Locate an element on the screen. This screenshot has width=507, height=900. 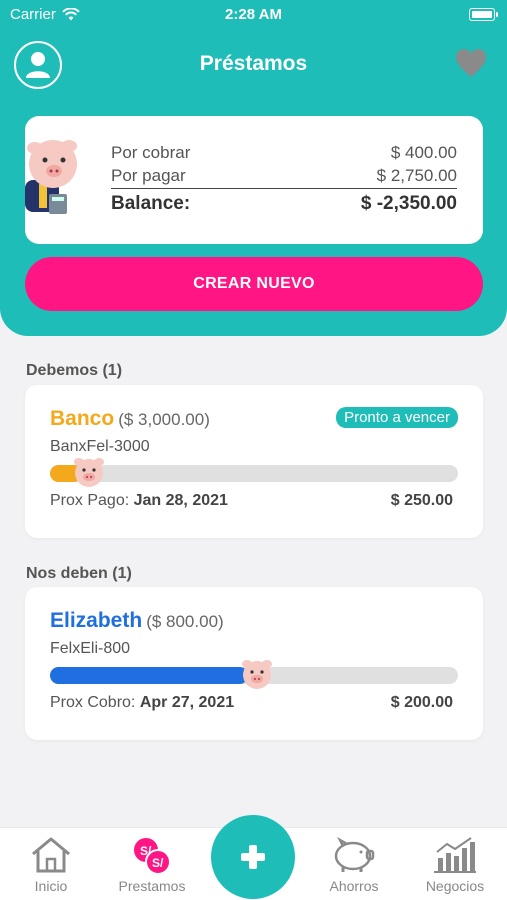
loan-name-wrapper: Elizabeth ($ 800.00) is located at coordinates (137, 621).